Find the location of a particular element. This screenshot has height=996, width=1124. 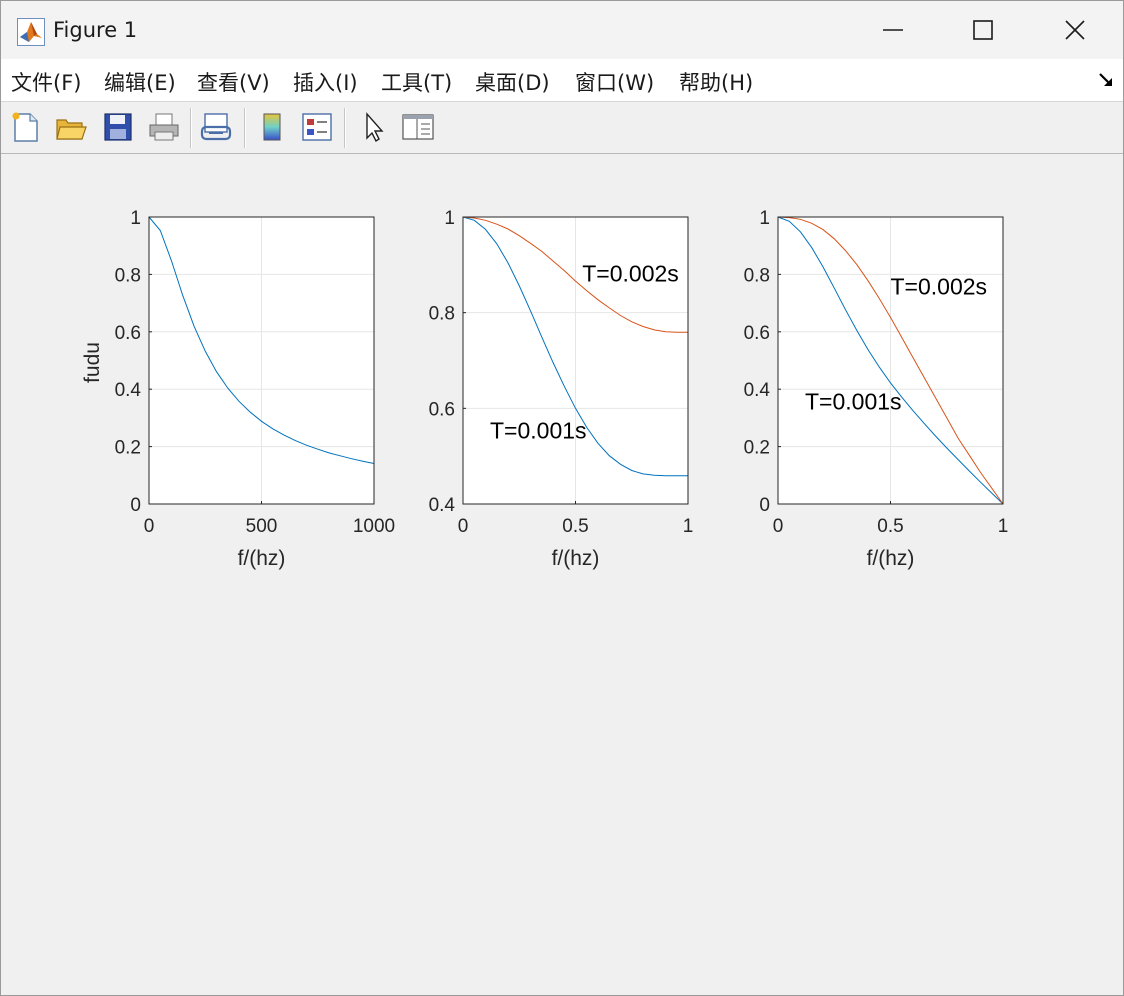

axes-2: 0 0.5 1 0.4 0.6 0.8 1 f/(hz) T=0.002s T=0.001s is located at coordinates (561, 389).